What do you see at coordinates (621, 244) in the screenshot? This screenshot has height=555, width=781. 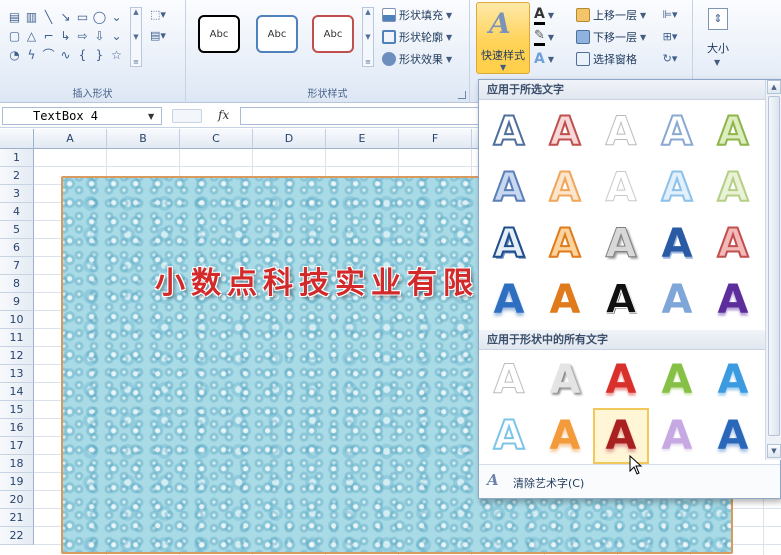 I see `wordart-style-bevel-gray: A` at bounding box center [621, 244].